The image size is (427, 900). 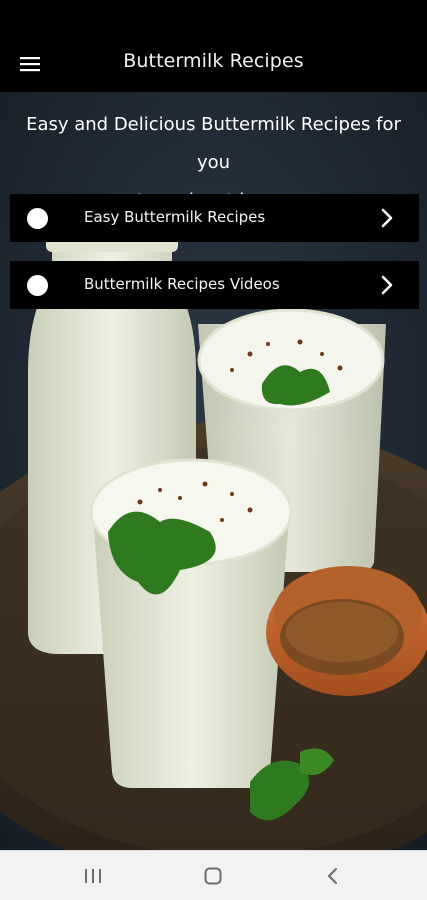 I want to click on menu-item-buttermilk-recipes-videos: Buttermilk Recipes Videos, so click(x=214, y=285).